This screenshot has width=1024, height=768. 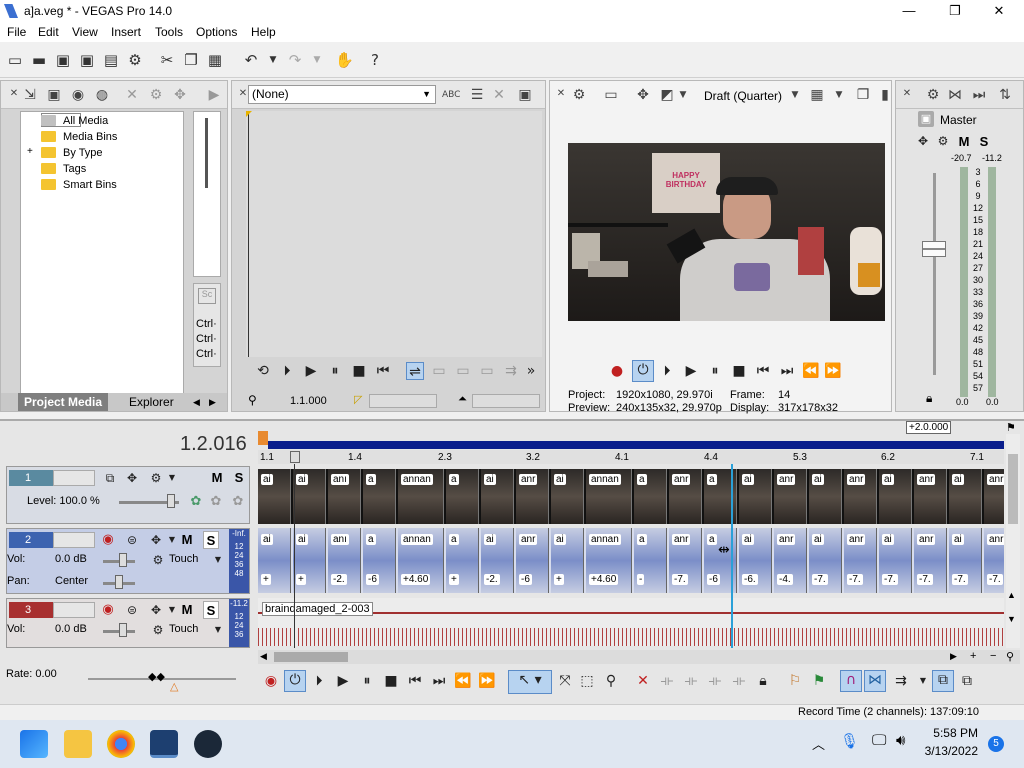 What do you see at coordinates (617, 371) in the screenshot?
I see `record-icon: ●` at bounding box center [617, 371].